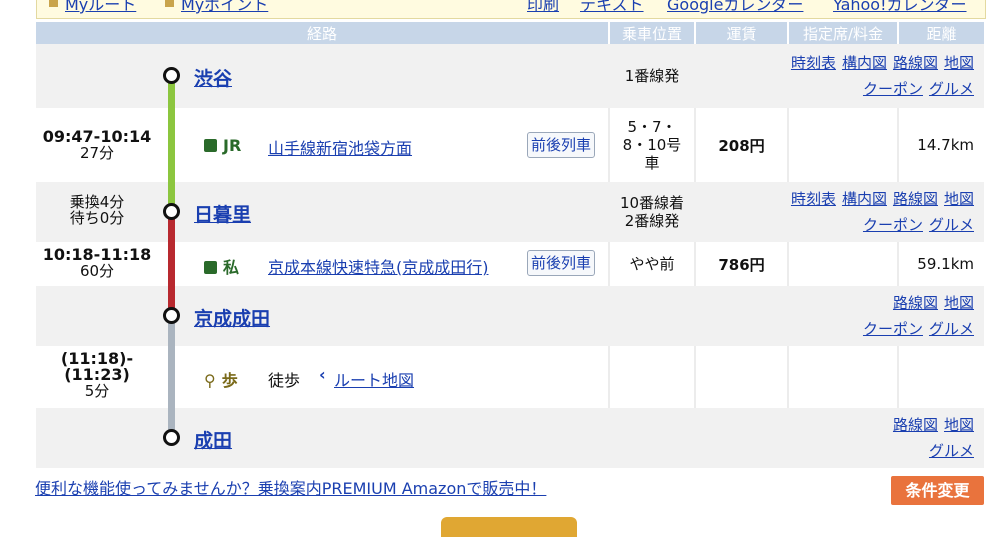  What do you see at coordinates (97, 210) in the screenshot?
I see `transfer-time: 乗換4分 待ち0分` at bounding box center [97, 210].